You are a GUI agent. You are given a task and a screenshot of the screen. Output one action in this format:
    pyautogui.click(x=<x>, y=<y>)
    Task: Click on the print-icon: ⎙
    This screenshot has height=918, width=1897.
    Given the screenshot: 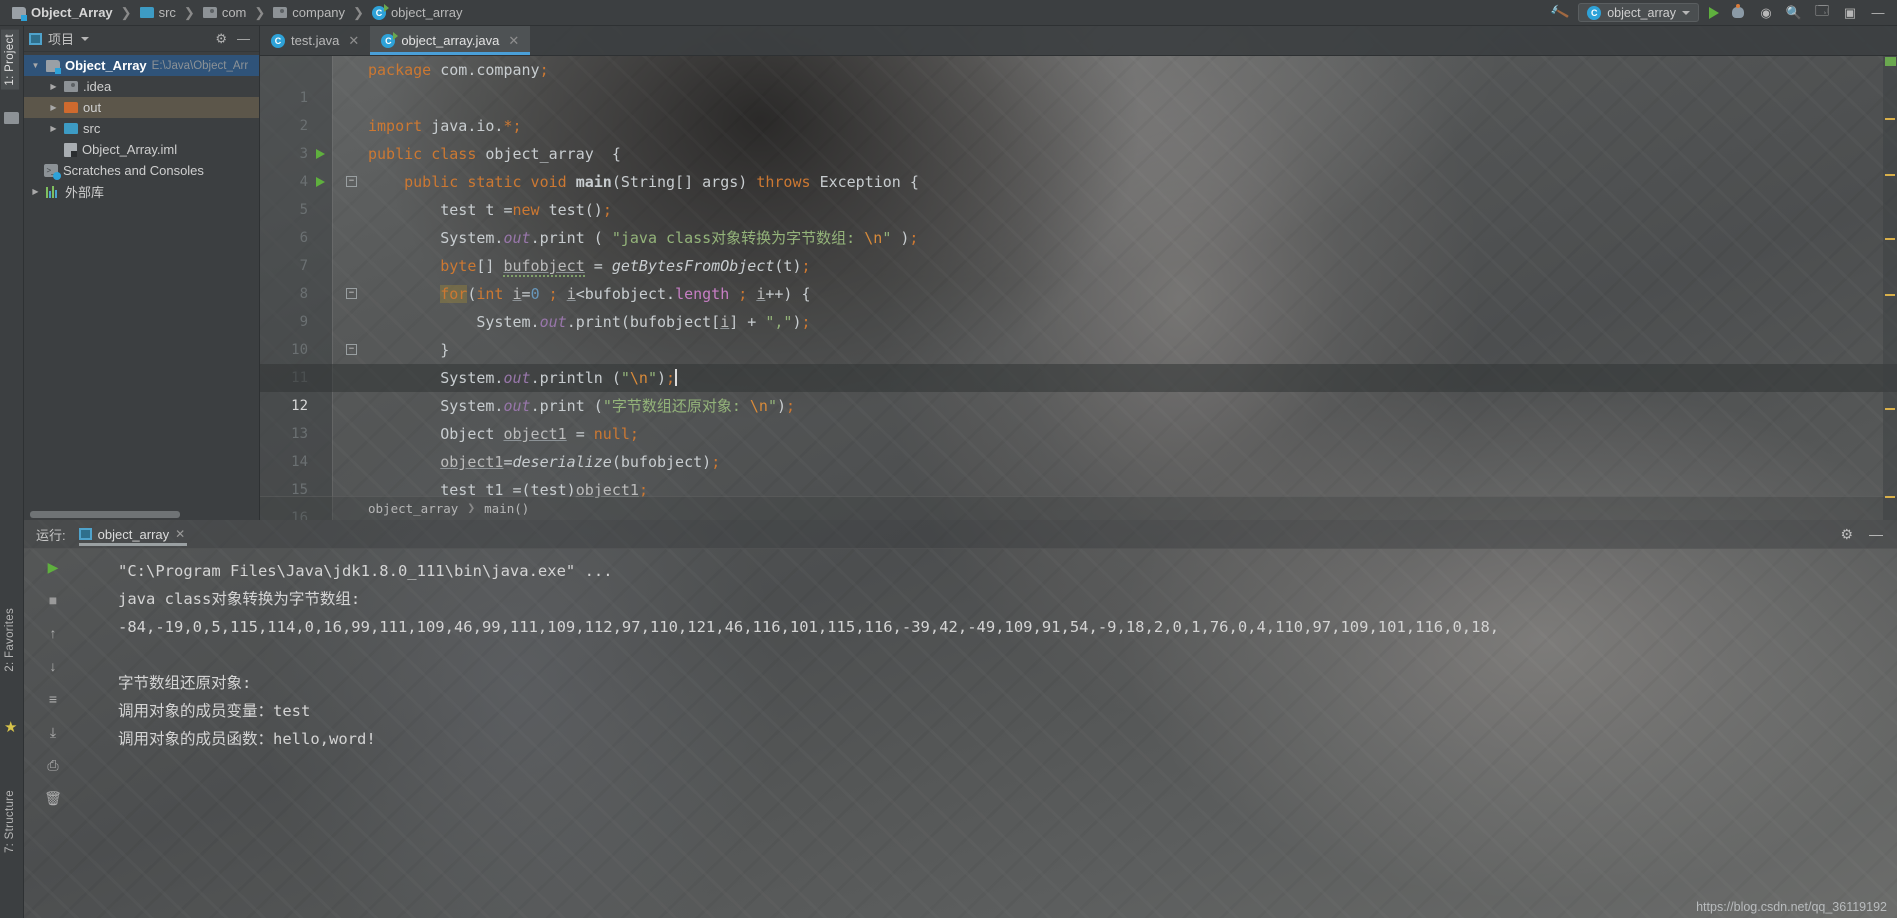 What is the action you would take?
    pyautogui.click(x=53, y=765)
    